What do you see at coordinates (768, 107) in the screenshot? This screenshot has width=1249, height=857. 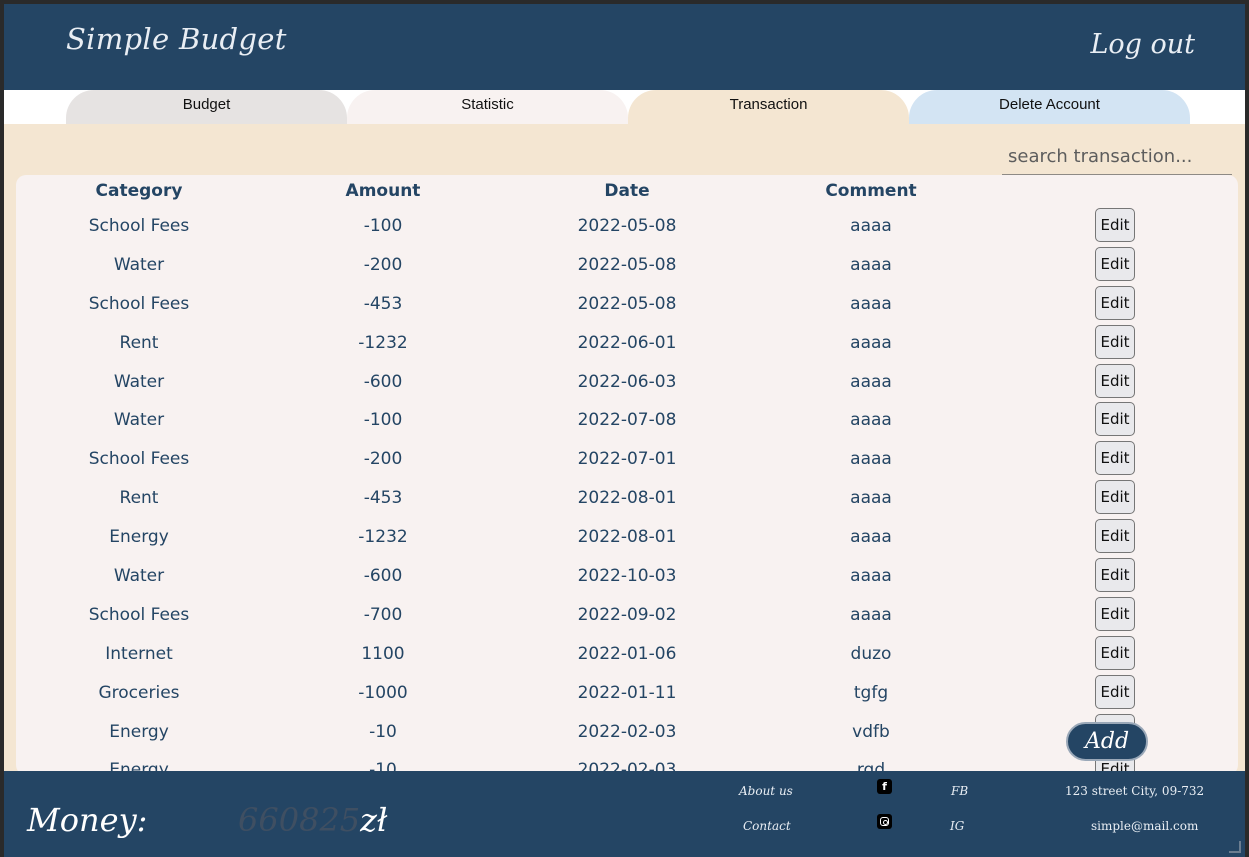 I see `tab-transaction: Transaction` at bounding box center [768, 107].